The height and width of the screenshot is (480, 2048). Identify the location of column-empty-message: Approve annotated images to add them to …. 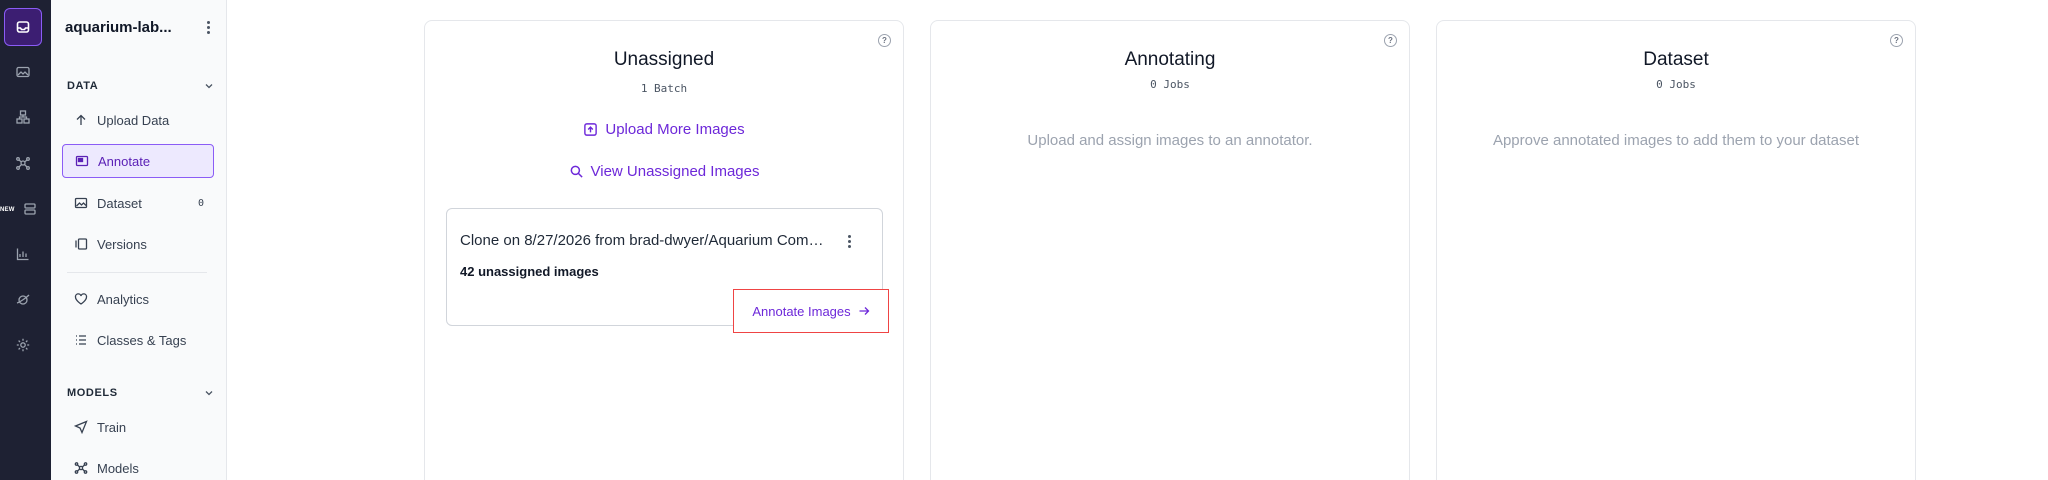
(1676, 140).